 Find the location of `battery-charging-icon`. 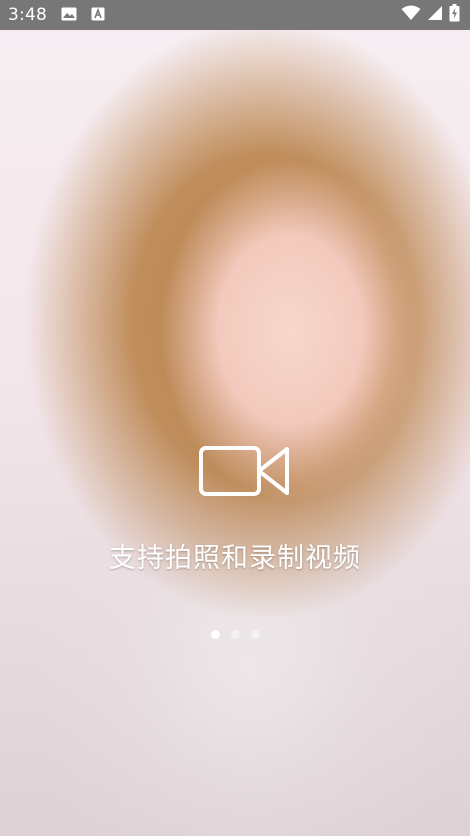

battery-charging-icon is located at coordinates (454, 15).